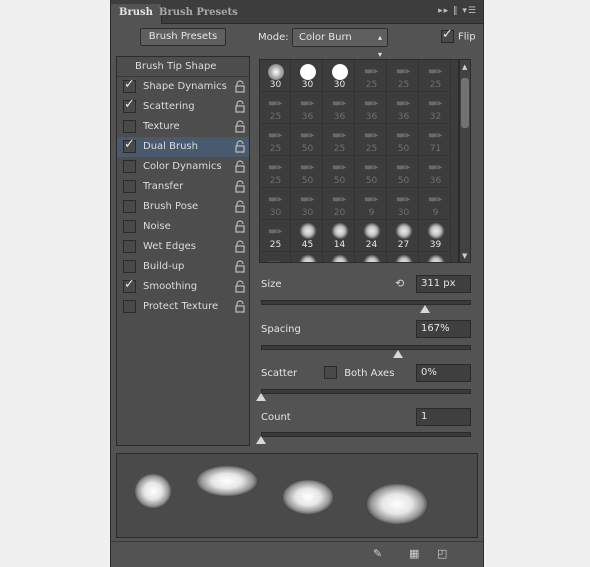 The height and width of the screenshot is (567, 590). I want to click on brush-setting-item: Wet Edges, so click(183, 247).